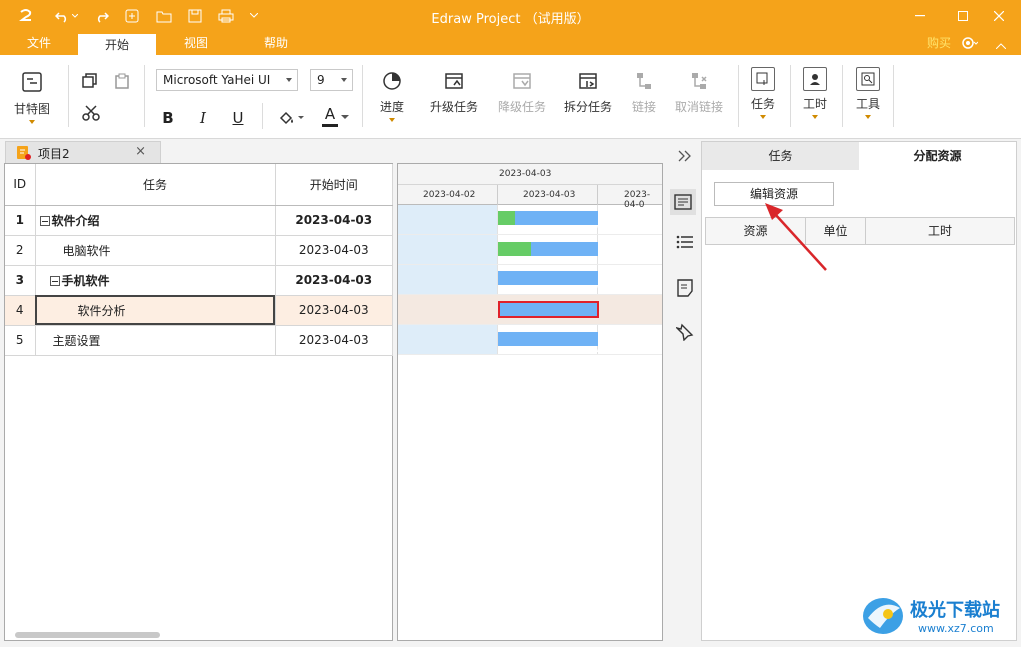  I want to click on close-tab-icon: ×, so click(140, 151).